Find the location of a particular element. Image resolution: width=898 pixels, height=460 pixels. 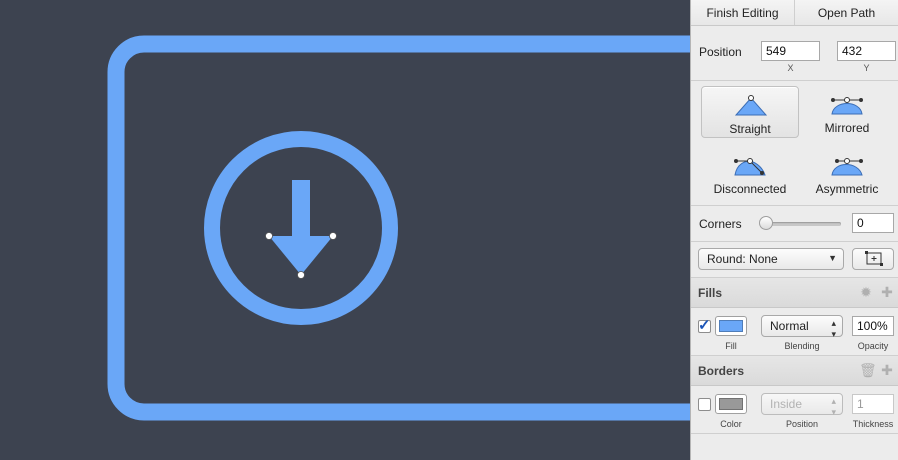

straight-point-icon is located at coordinates (751, 105).